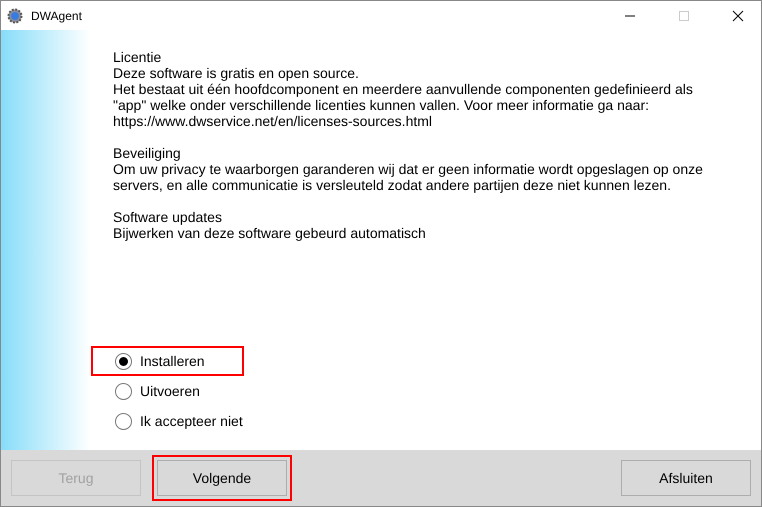  I want to click on close-button: Afsluiten, so click(686, 478).